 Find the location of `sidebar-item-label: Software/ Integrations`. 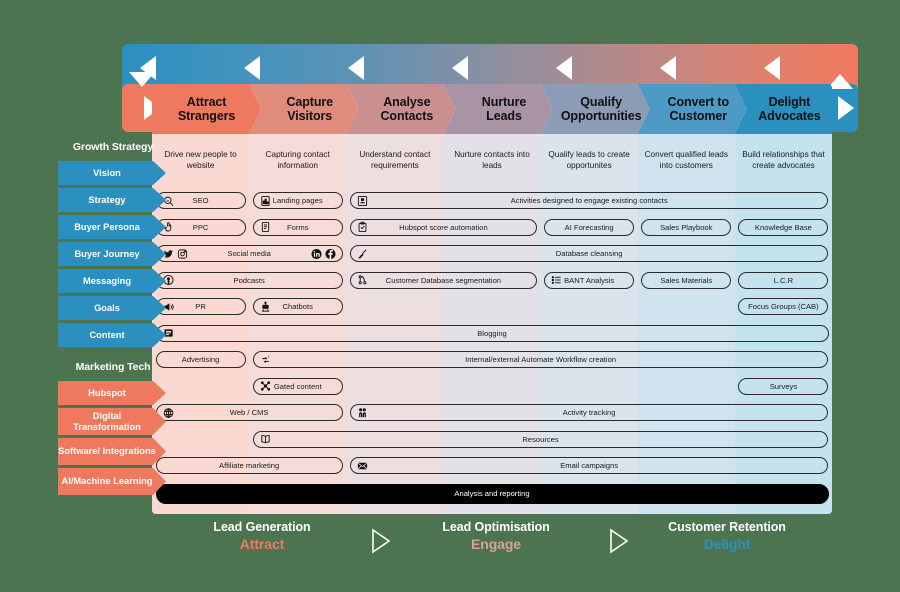

sidebar-item-label: Software/ Integrations is located at coordinates (107, 451).